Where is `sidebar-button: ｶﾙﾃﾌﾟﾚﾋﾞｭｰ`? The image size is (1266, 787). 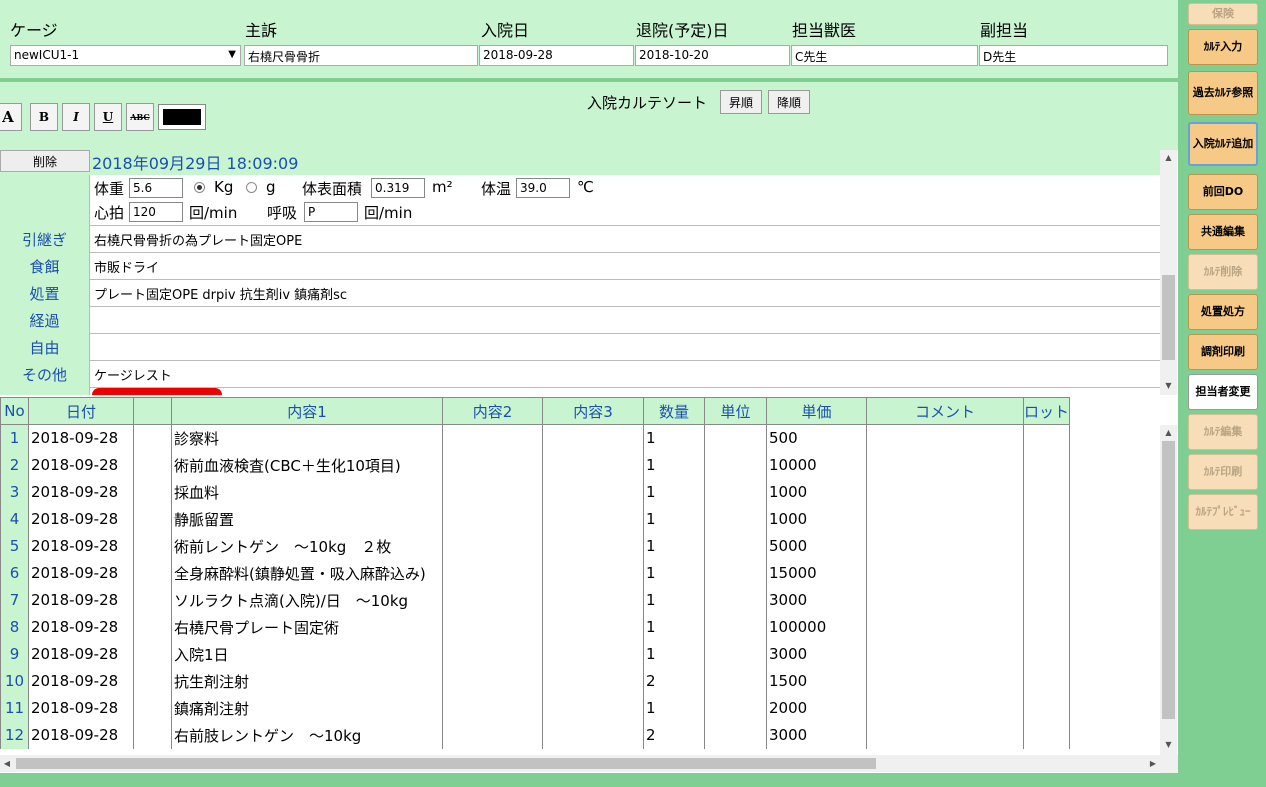 sidebar-button: ｶﾙﾃﾌﾟﾚﾋﾞｭｰ is located at coordinates (1223, 512).